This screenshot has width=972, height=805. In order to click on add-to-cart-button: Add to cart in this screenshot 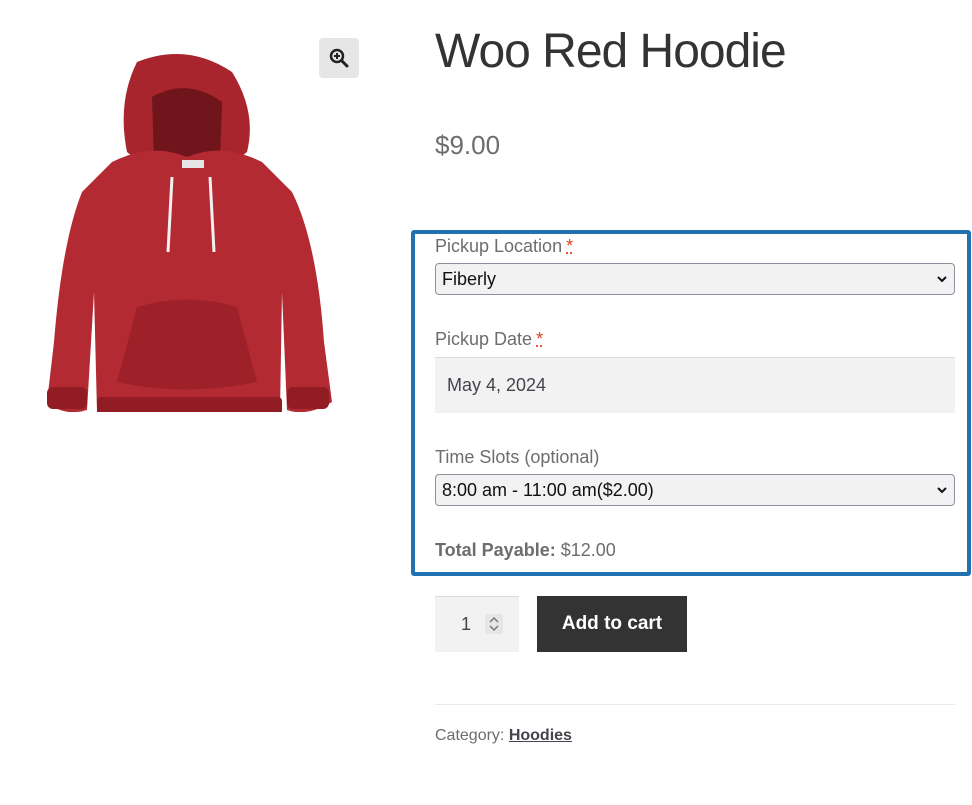, I will do `click(612, 624)`.